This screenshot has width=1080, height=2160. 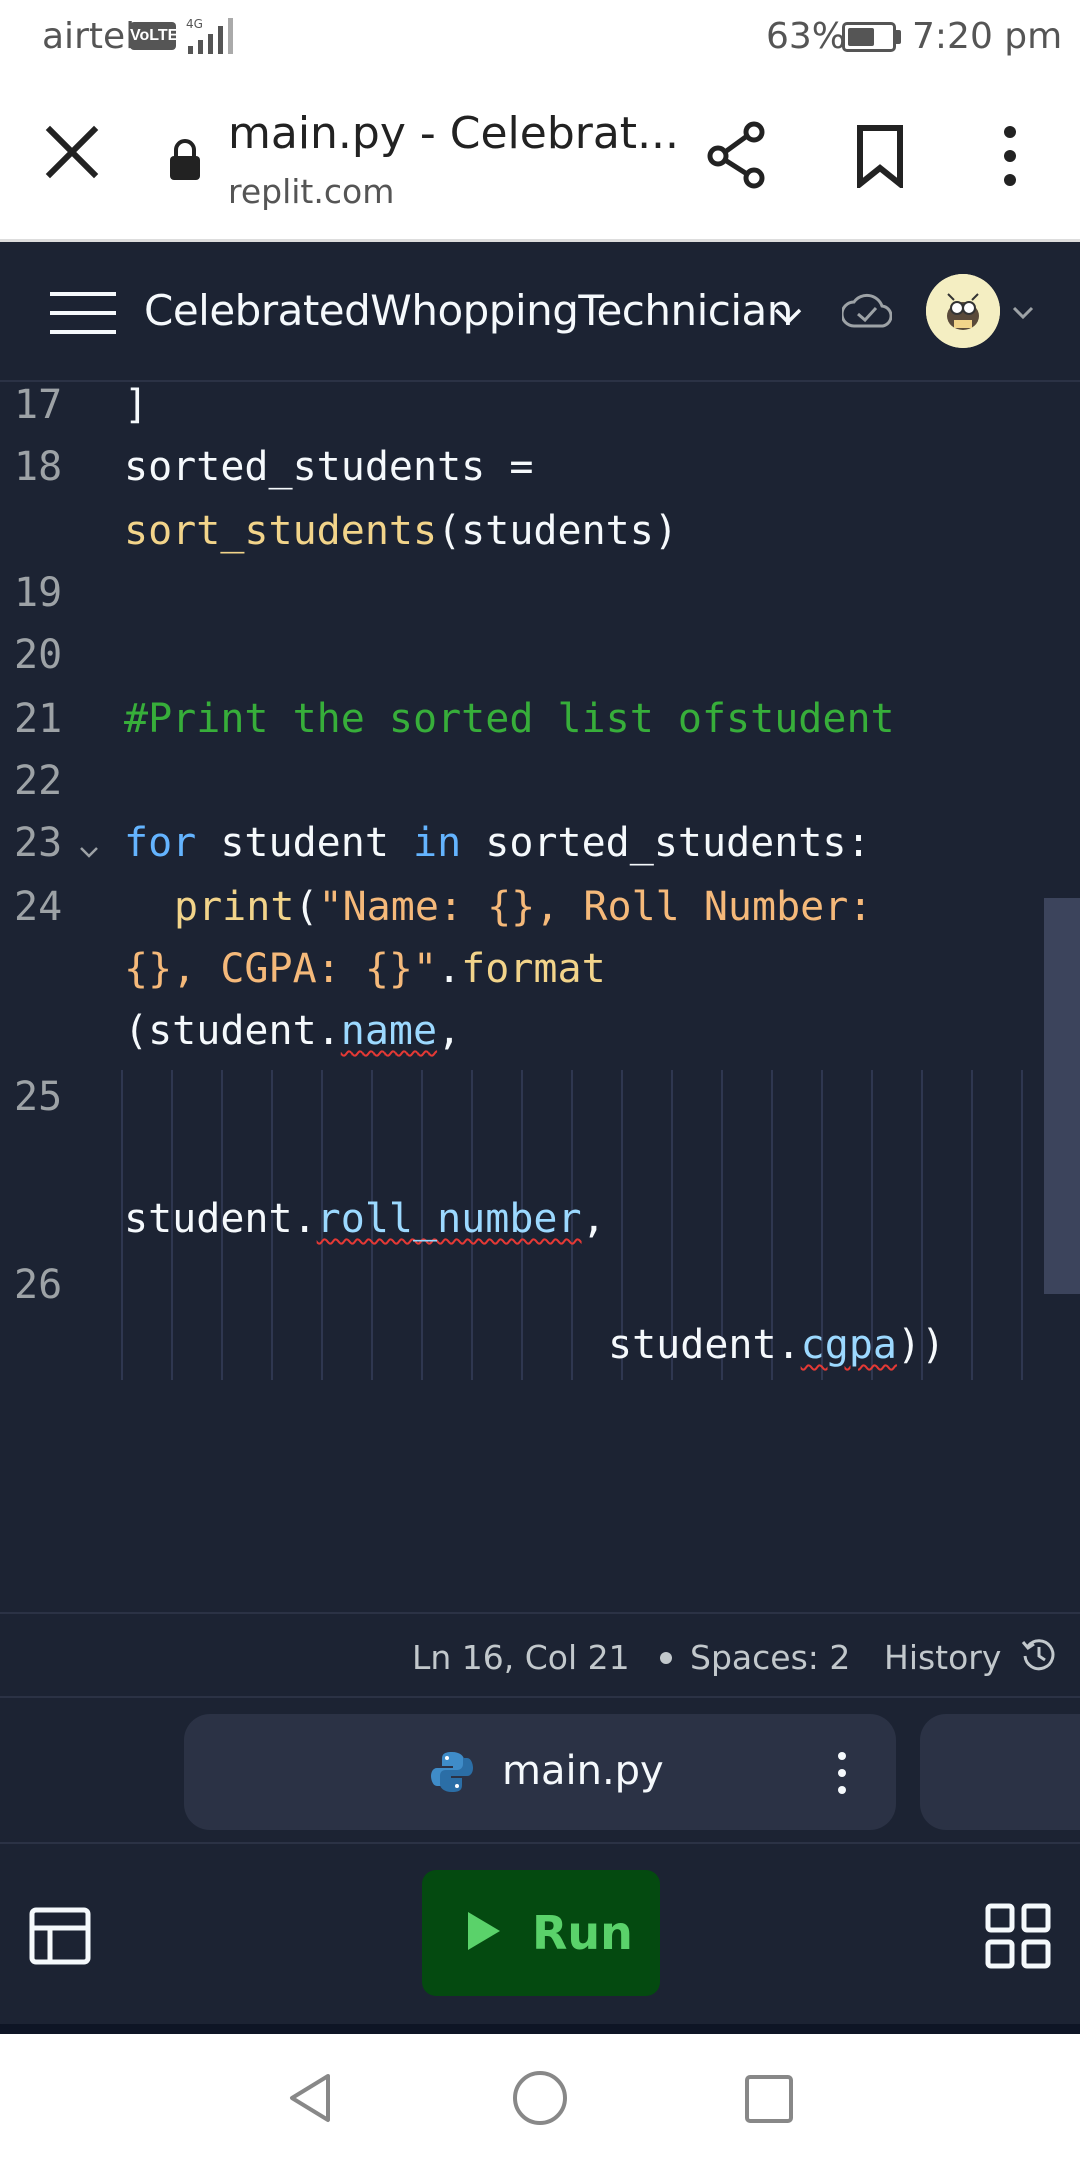 I want to click on back-icon, so click(x=310, y=2098).